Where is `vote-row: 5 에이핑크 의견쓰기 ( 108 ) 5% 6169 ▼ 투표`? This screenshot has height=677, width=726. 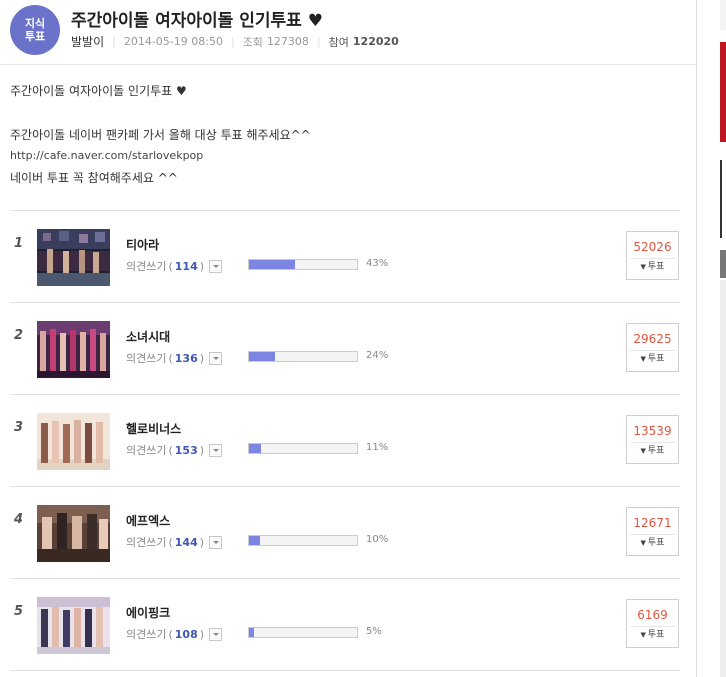 vote-row: 5 에이핑크 의견쓰기 ( 108 ) 5% 6169 ▼ 투표 is located at coordinates (345, 624).